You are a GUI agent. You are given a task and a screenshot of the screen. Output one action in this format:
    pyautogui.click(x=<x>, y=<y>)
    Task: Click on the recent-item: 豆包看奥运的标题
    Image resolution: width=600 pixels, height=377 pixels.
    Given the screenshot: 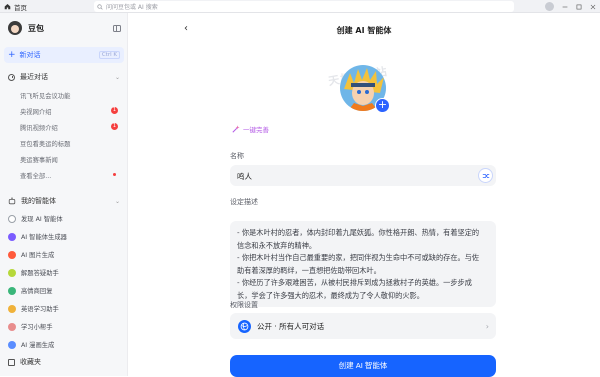 What is the action you would take?
    pyautogui.click(x=70, y=143)
    